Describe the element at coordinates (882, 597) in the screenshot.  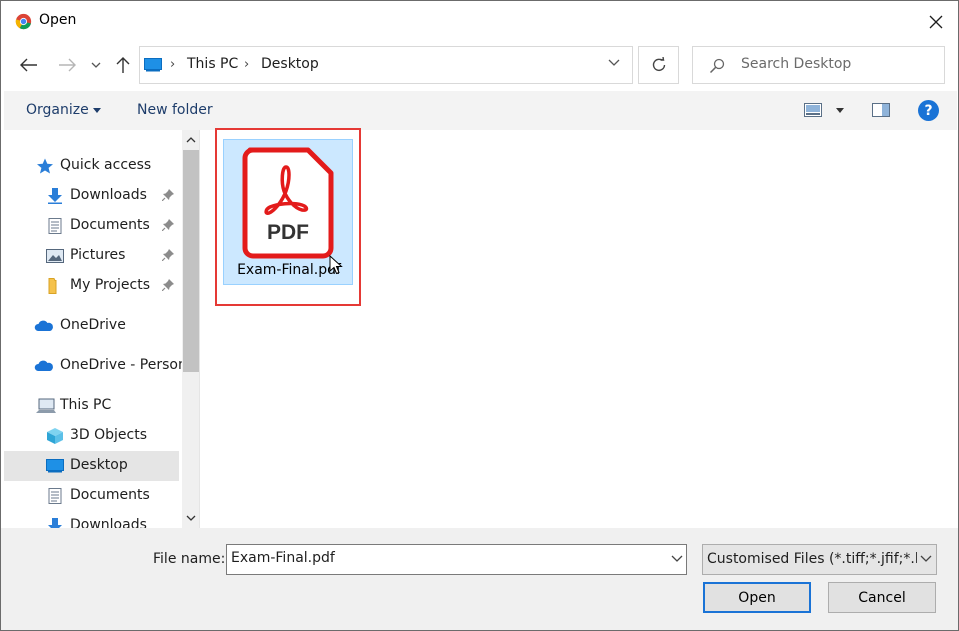
I see `cancel-button: Cancel` at that location.